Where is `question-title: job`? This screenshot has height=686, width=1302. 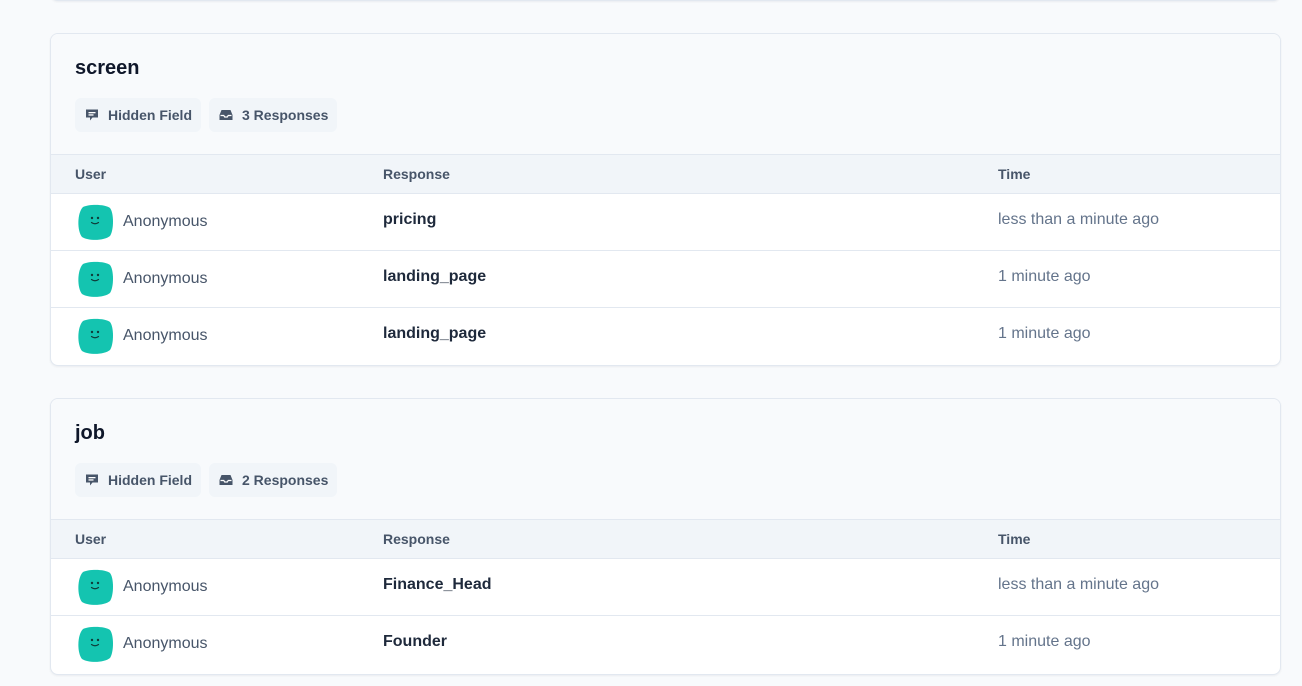 question-title: job is located at coordinates (90, 433).